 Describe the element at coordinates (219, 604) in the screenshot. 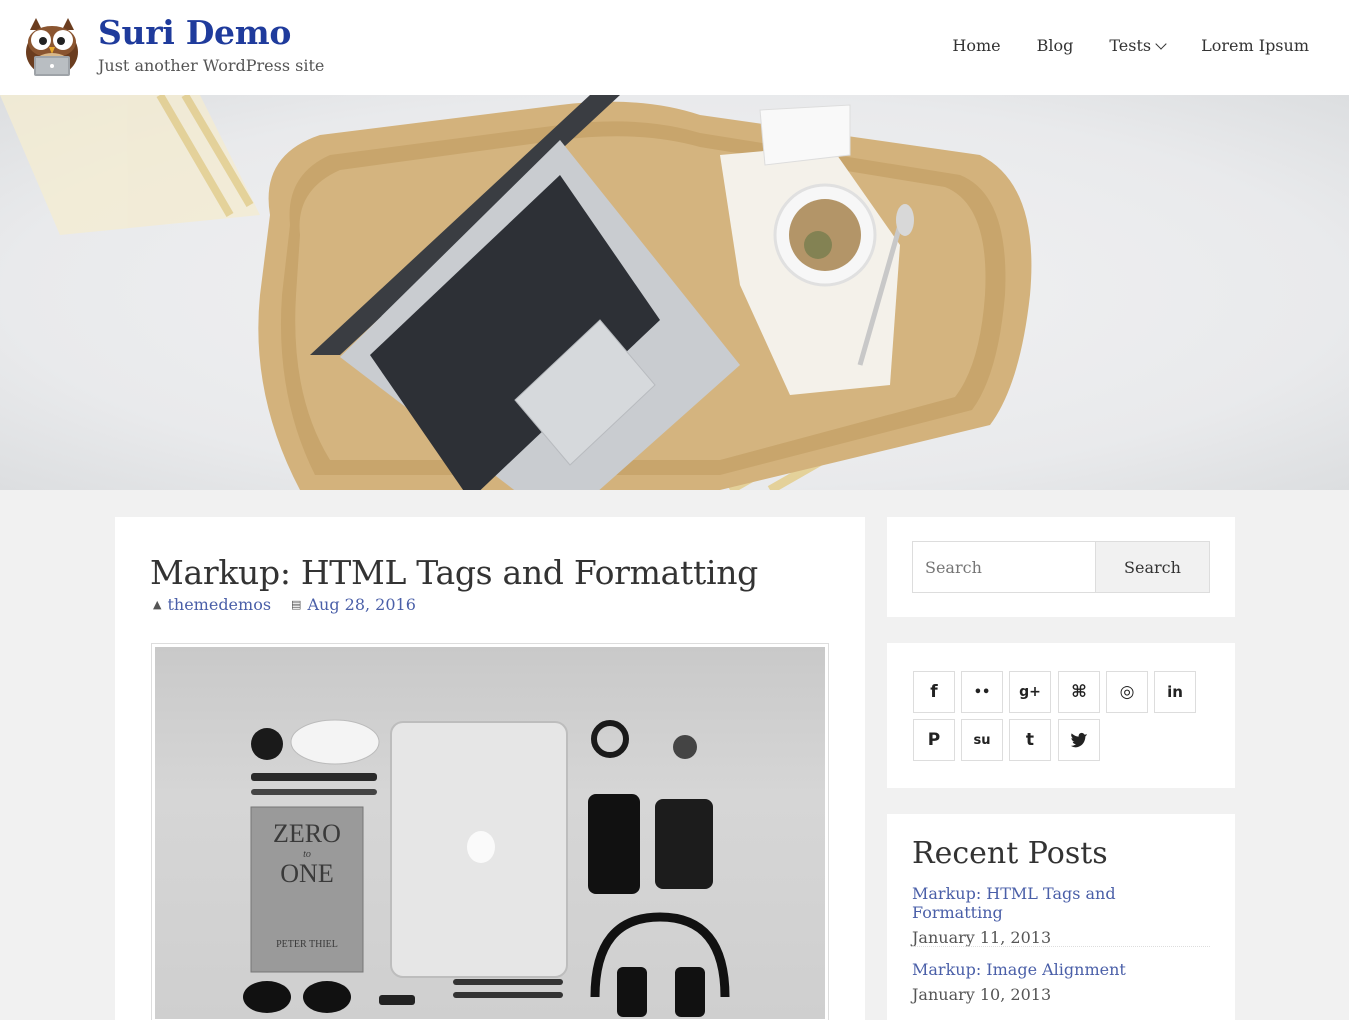

I see `post-author-link: themedemos` at that location.